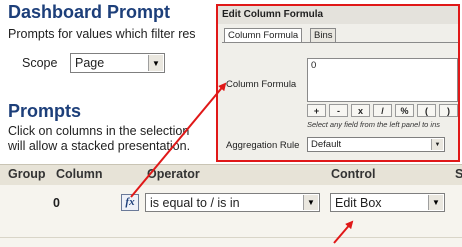 This screenshot has height=247, width=462. Describe the element at coordinates (343, 232) in the screenshot. I see `arrow-to-control` at that location.